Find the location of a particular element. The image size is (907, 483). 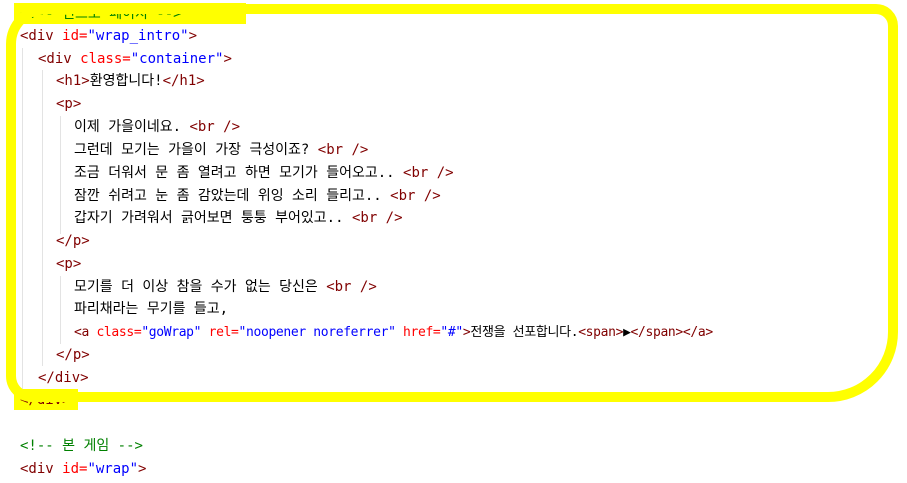

string-token: "goWrap" is located at coordinates (171, 332).